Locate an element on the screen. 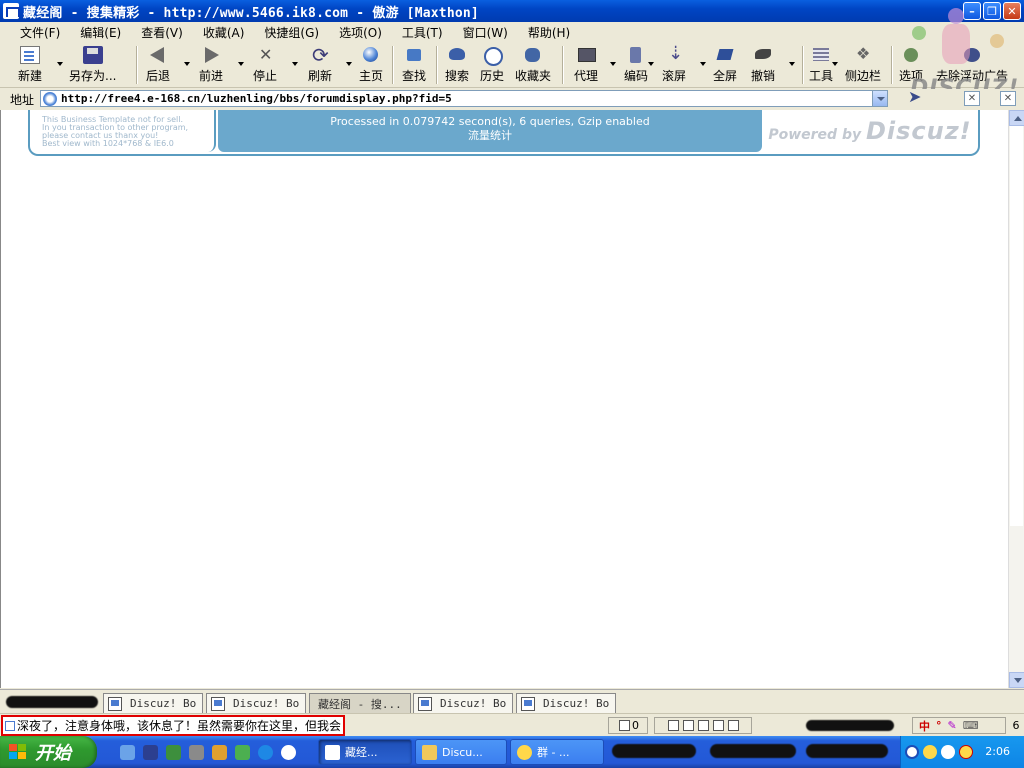 The width and height of the screenshot is (1024, 768). back-dropdown-arrow is located at coordinates (187, 64).